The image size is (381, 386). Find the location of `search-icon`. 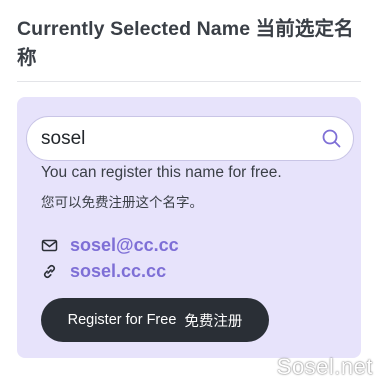

search-icon is located at coordinates (331, 138).